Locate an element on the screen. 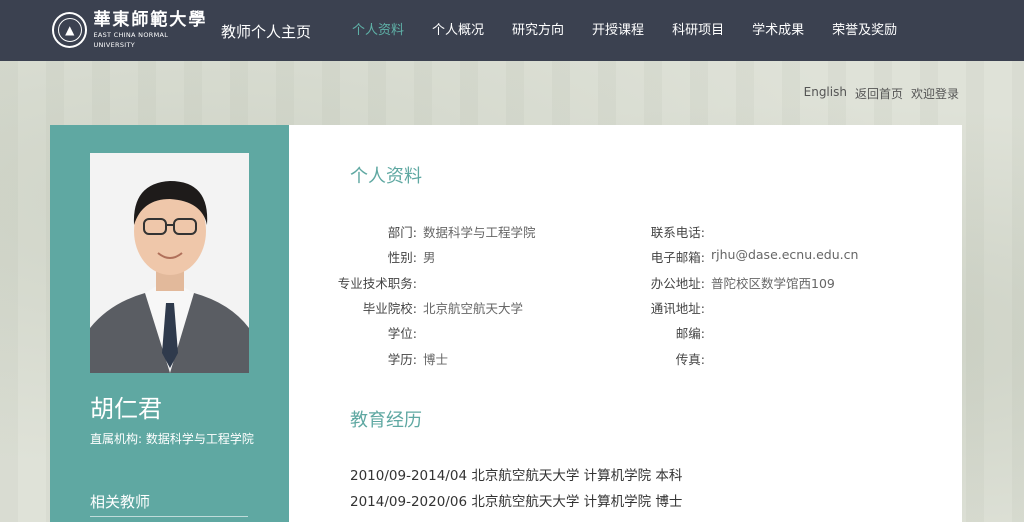 The width and height of the screenshot is (1024, 522). education-section-title: 教育经历 is located at coordinates (386, 420).